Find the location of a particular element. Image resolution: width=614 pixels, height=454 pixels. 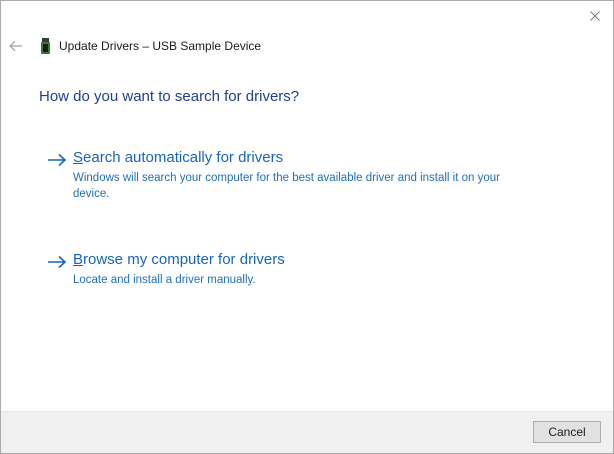

accelerator-key: S is located at coordinates (78, 157).